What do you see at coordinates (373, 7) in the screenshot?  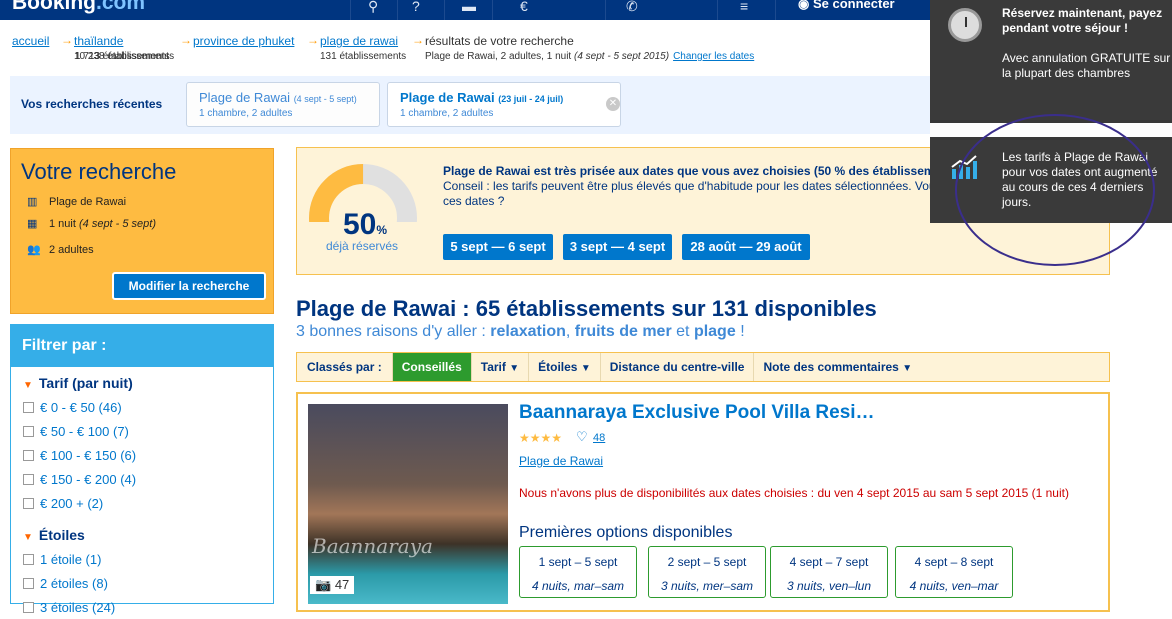 I see `search-icon: ⚲` at bounding box center [373, 7].